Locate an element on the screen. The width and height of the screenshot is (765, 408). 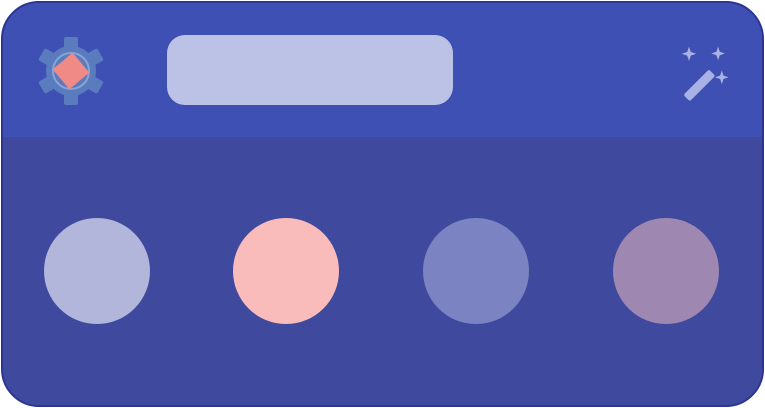
search-input is located at coordinates (310, 70).